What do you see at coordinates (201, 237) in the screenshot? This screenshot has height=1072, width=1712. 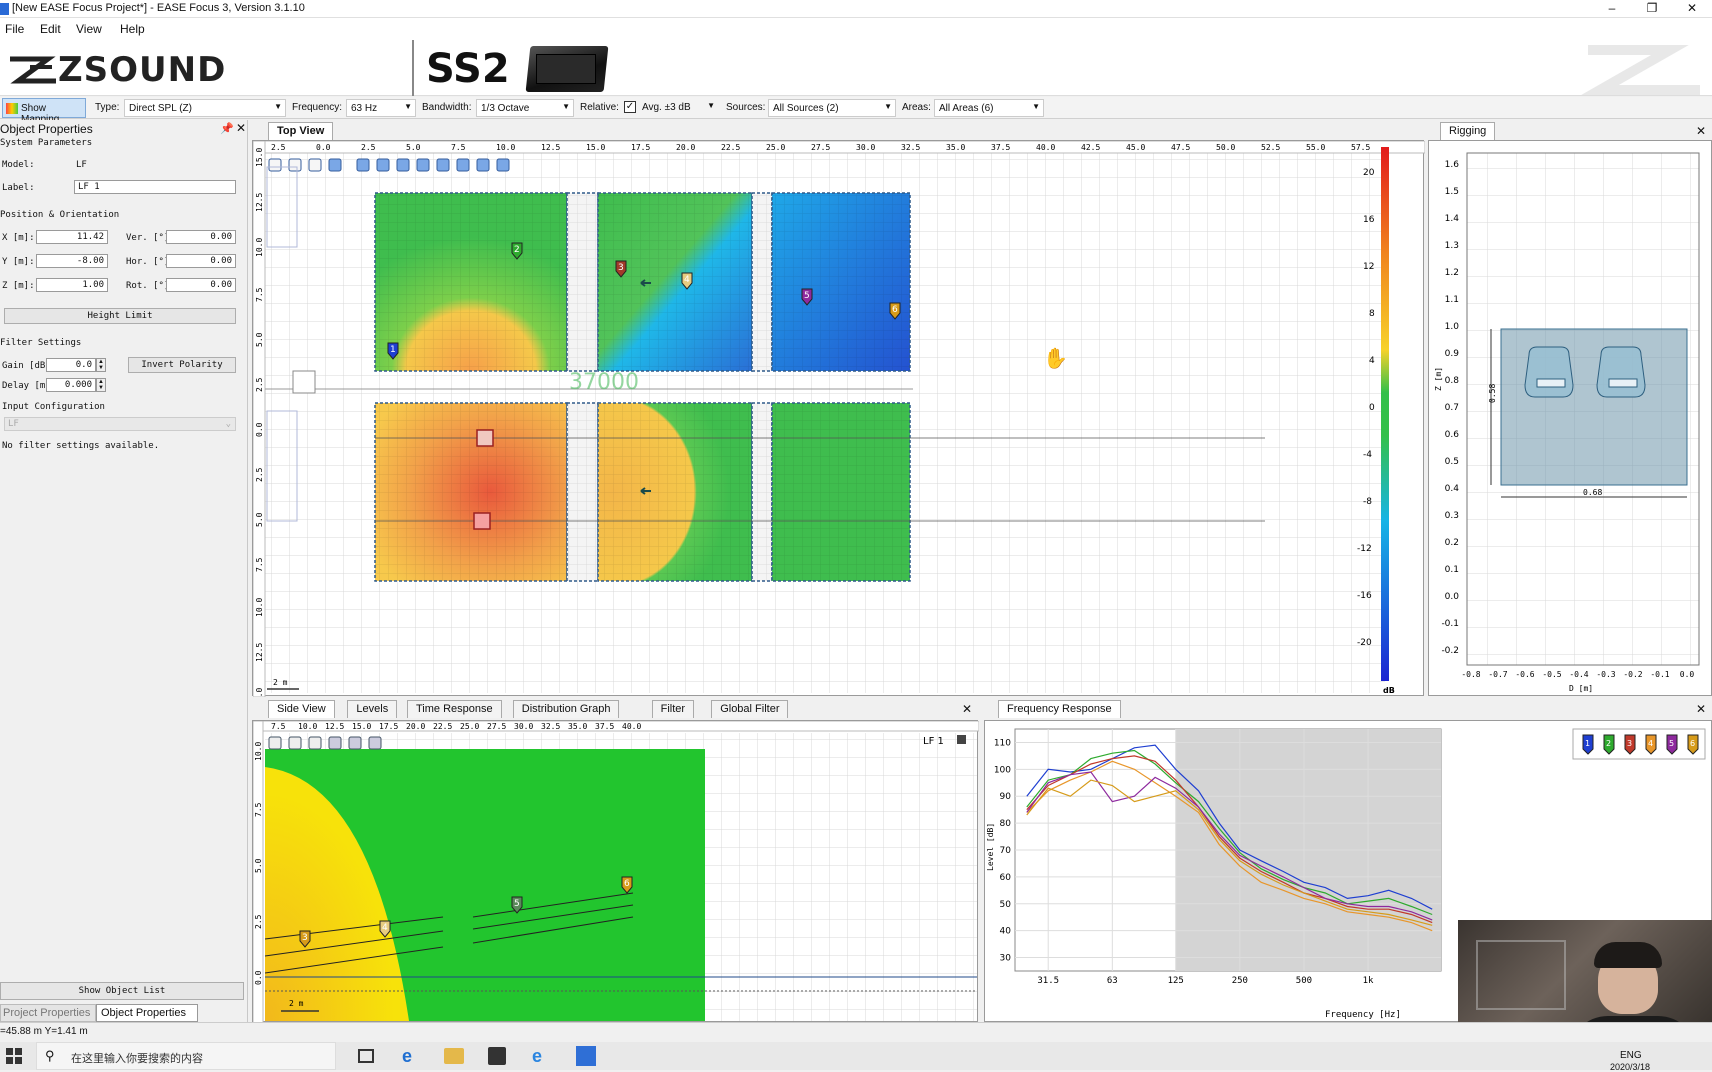 I see `ver-field: 0.00` at bounding box center [201, 237].